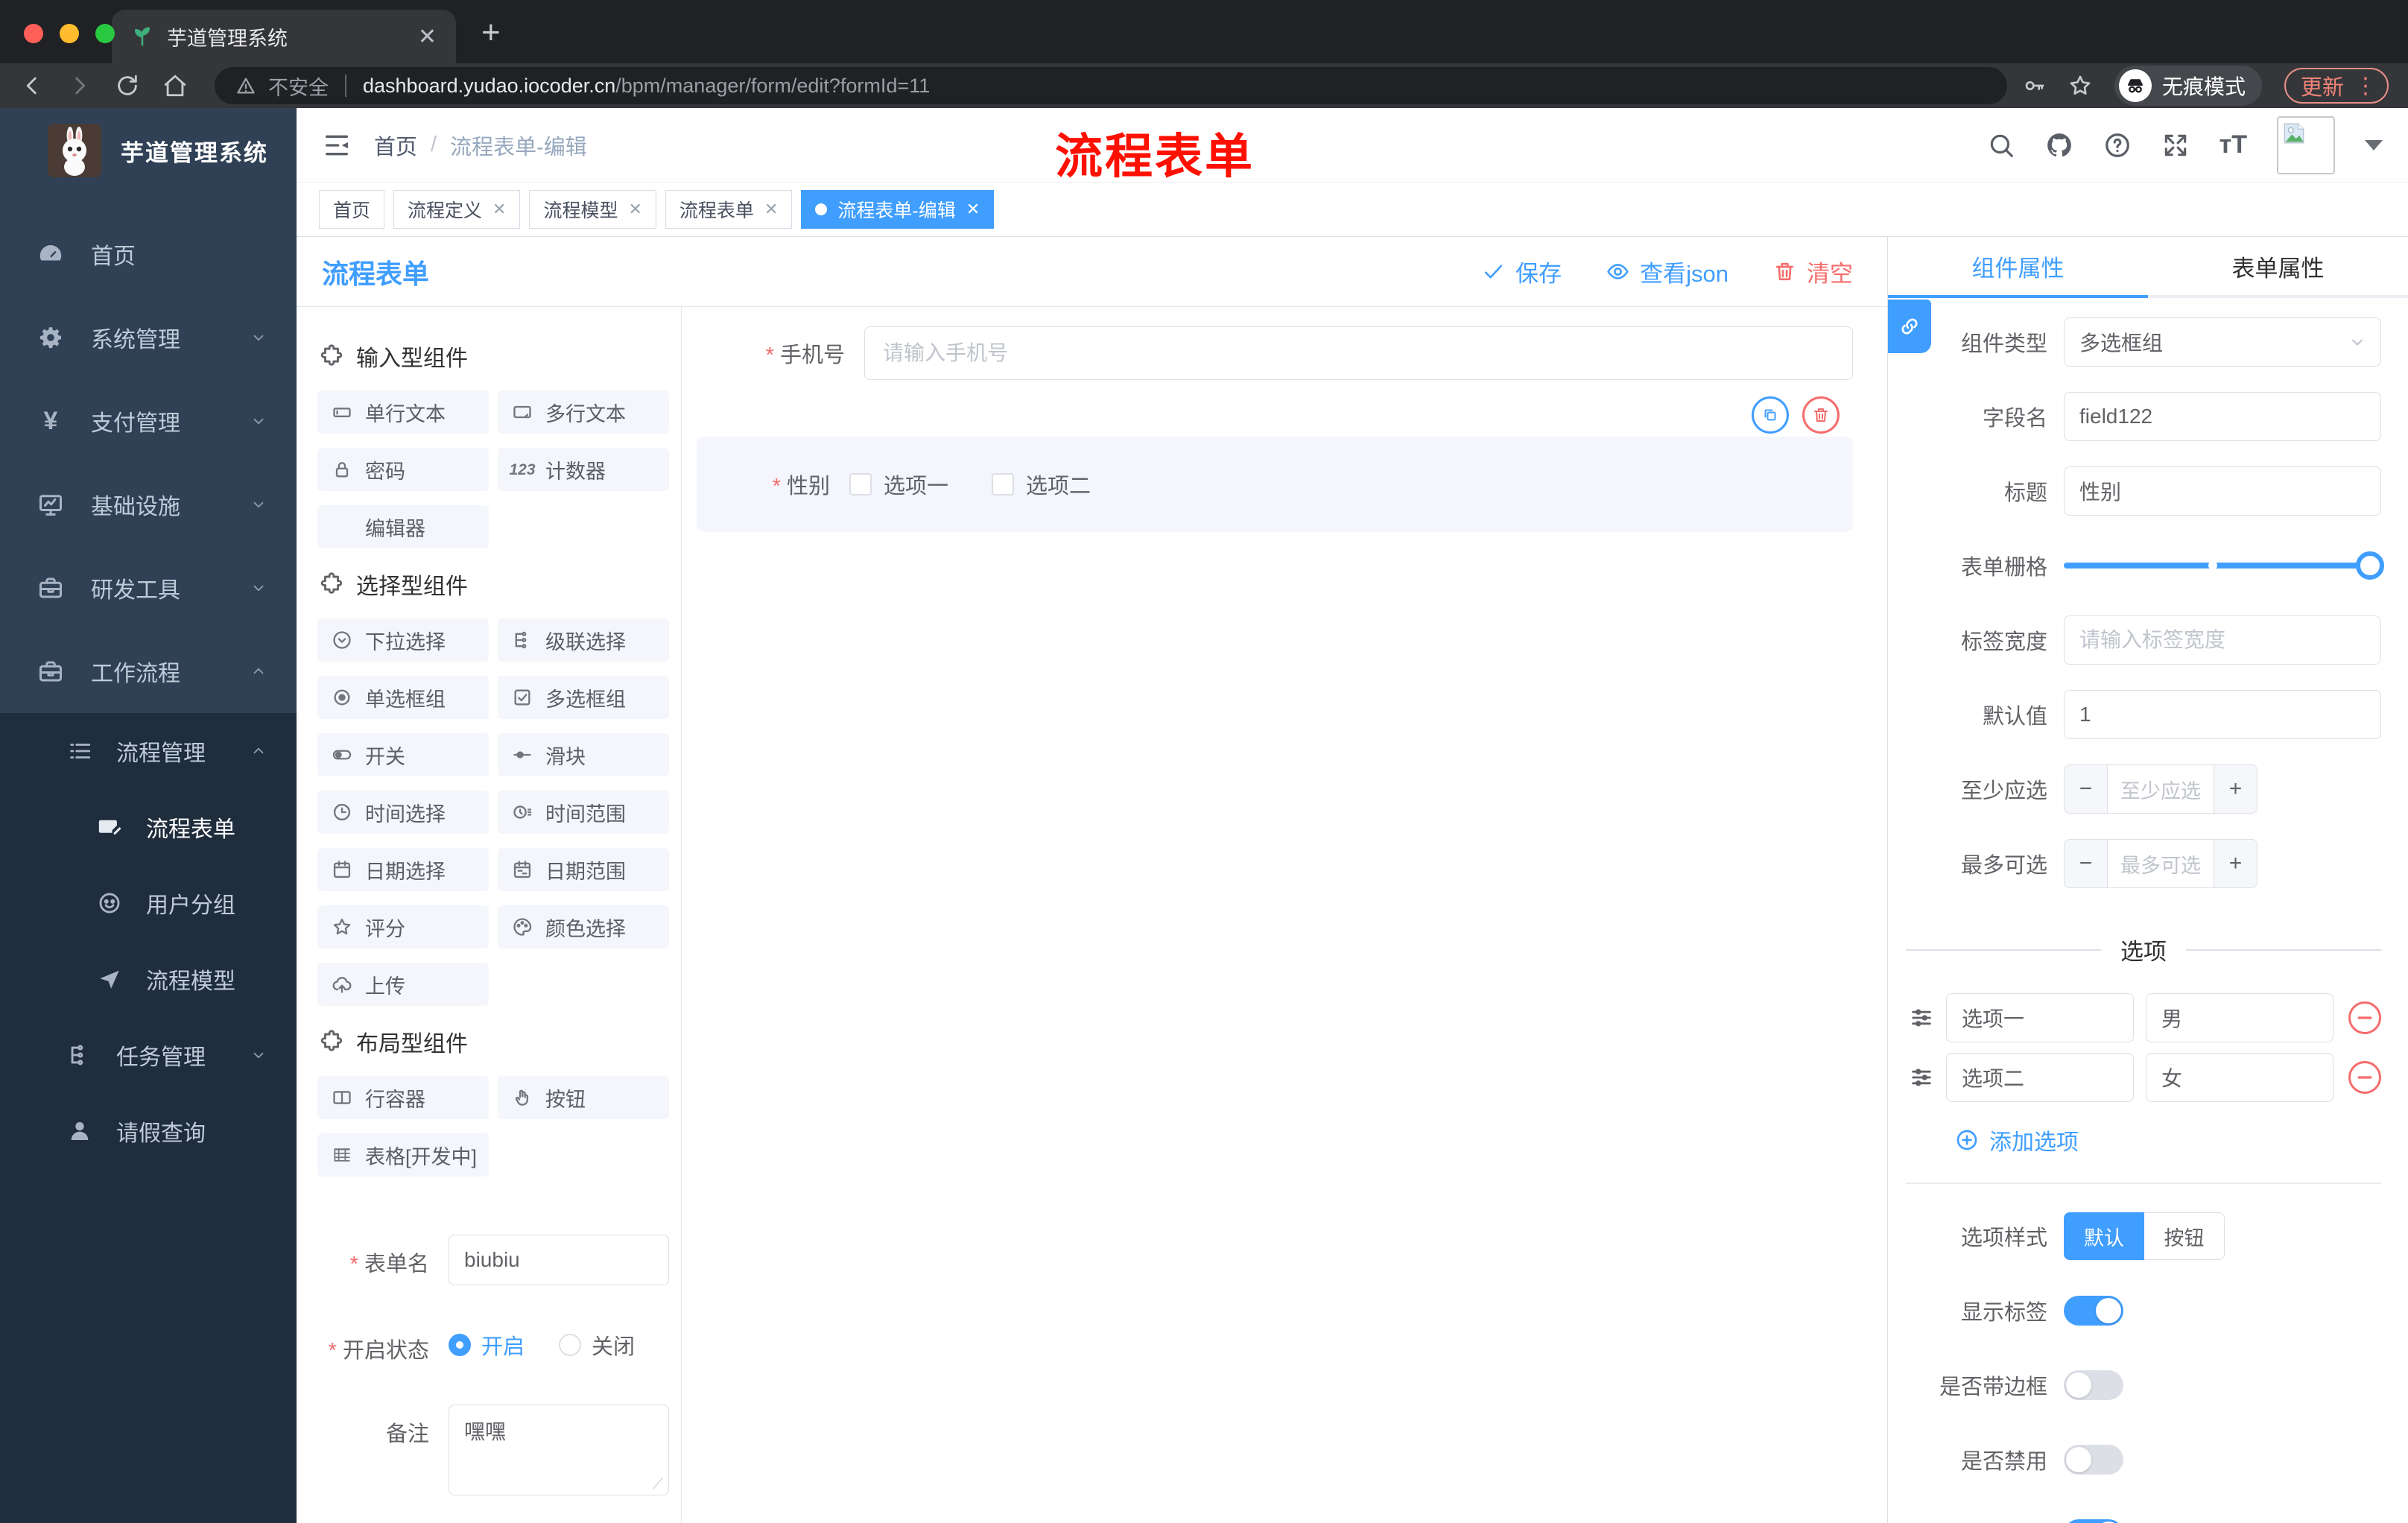 This screenshot has width=2408, height=1523. Describe the element at coordinates (1821, 415) in the screenshot. I see `delete-component-button` at that location.